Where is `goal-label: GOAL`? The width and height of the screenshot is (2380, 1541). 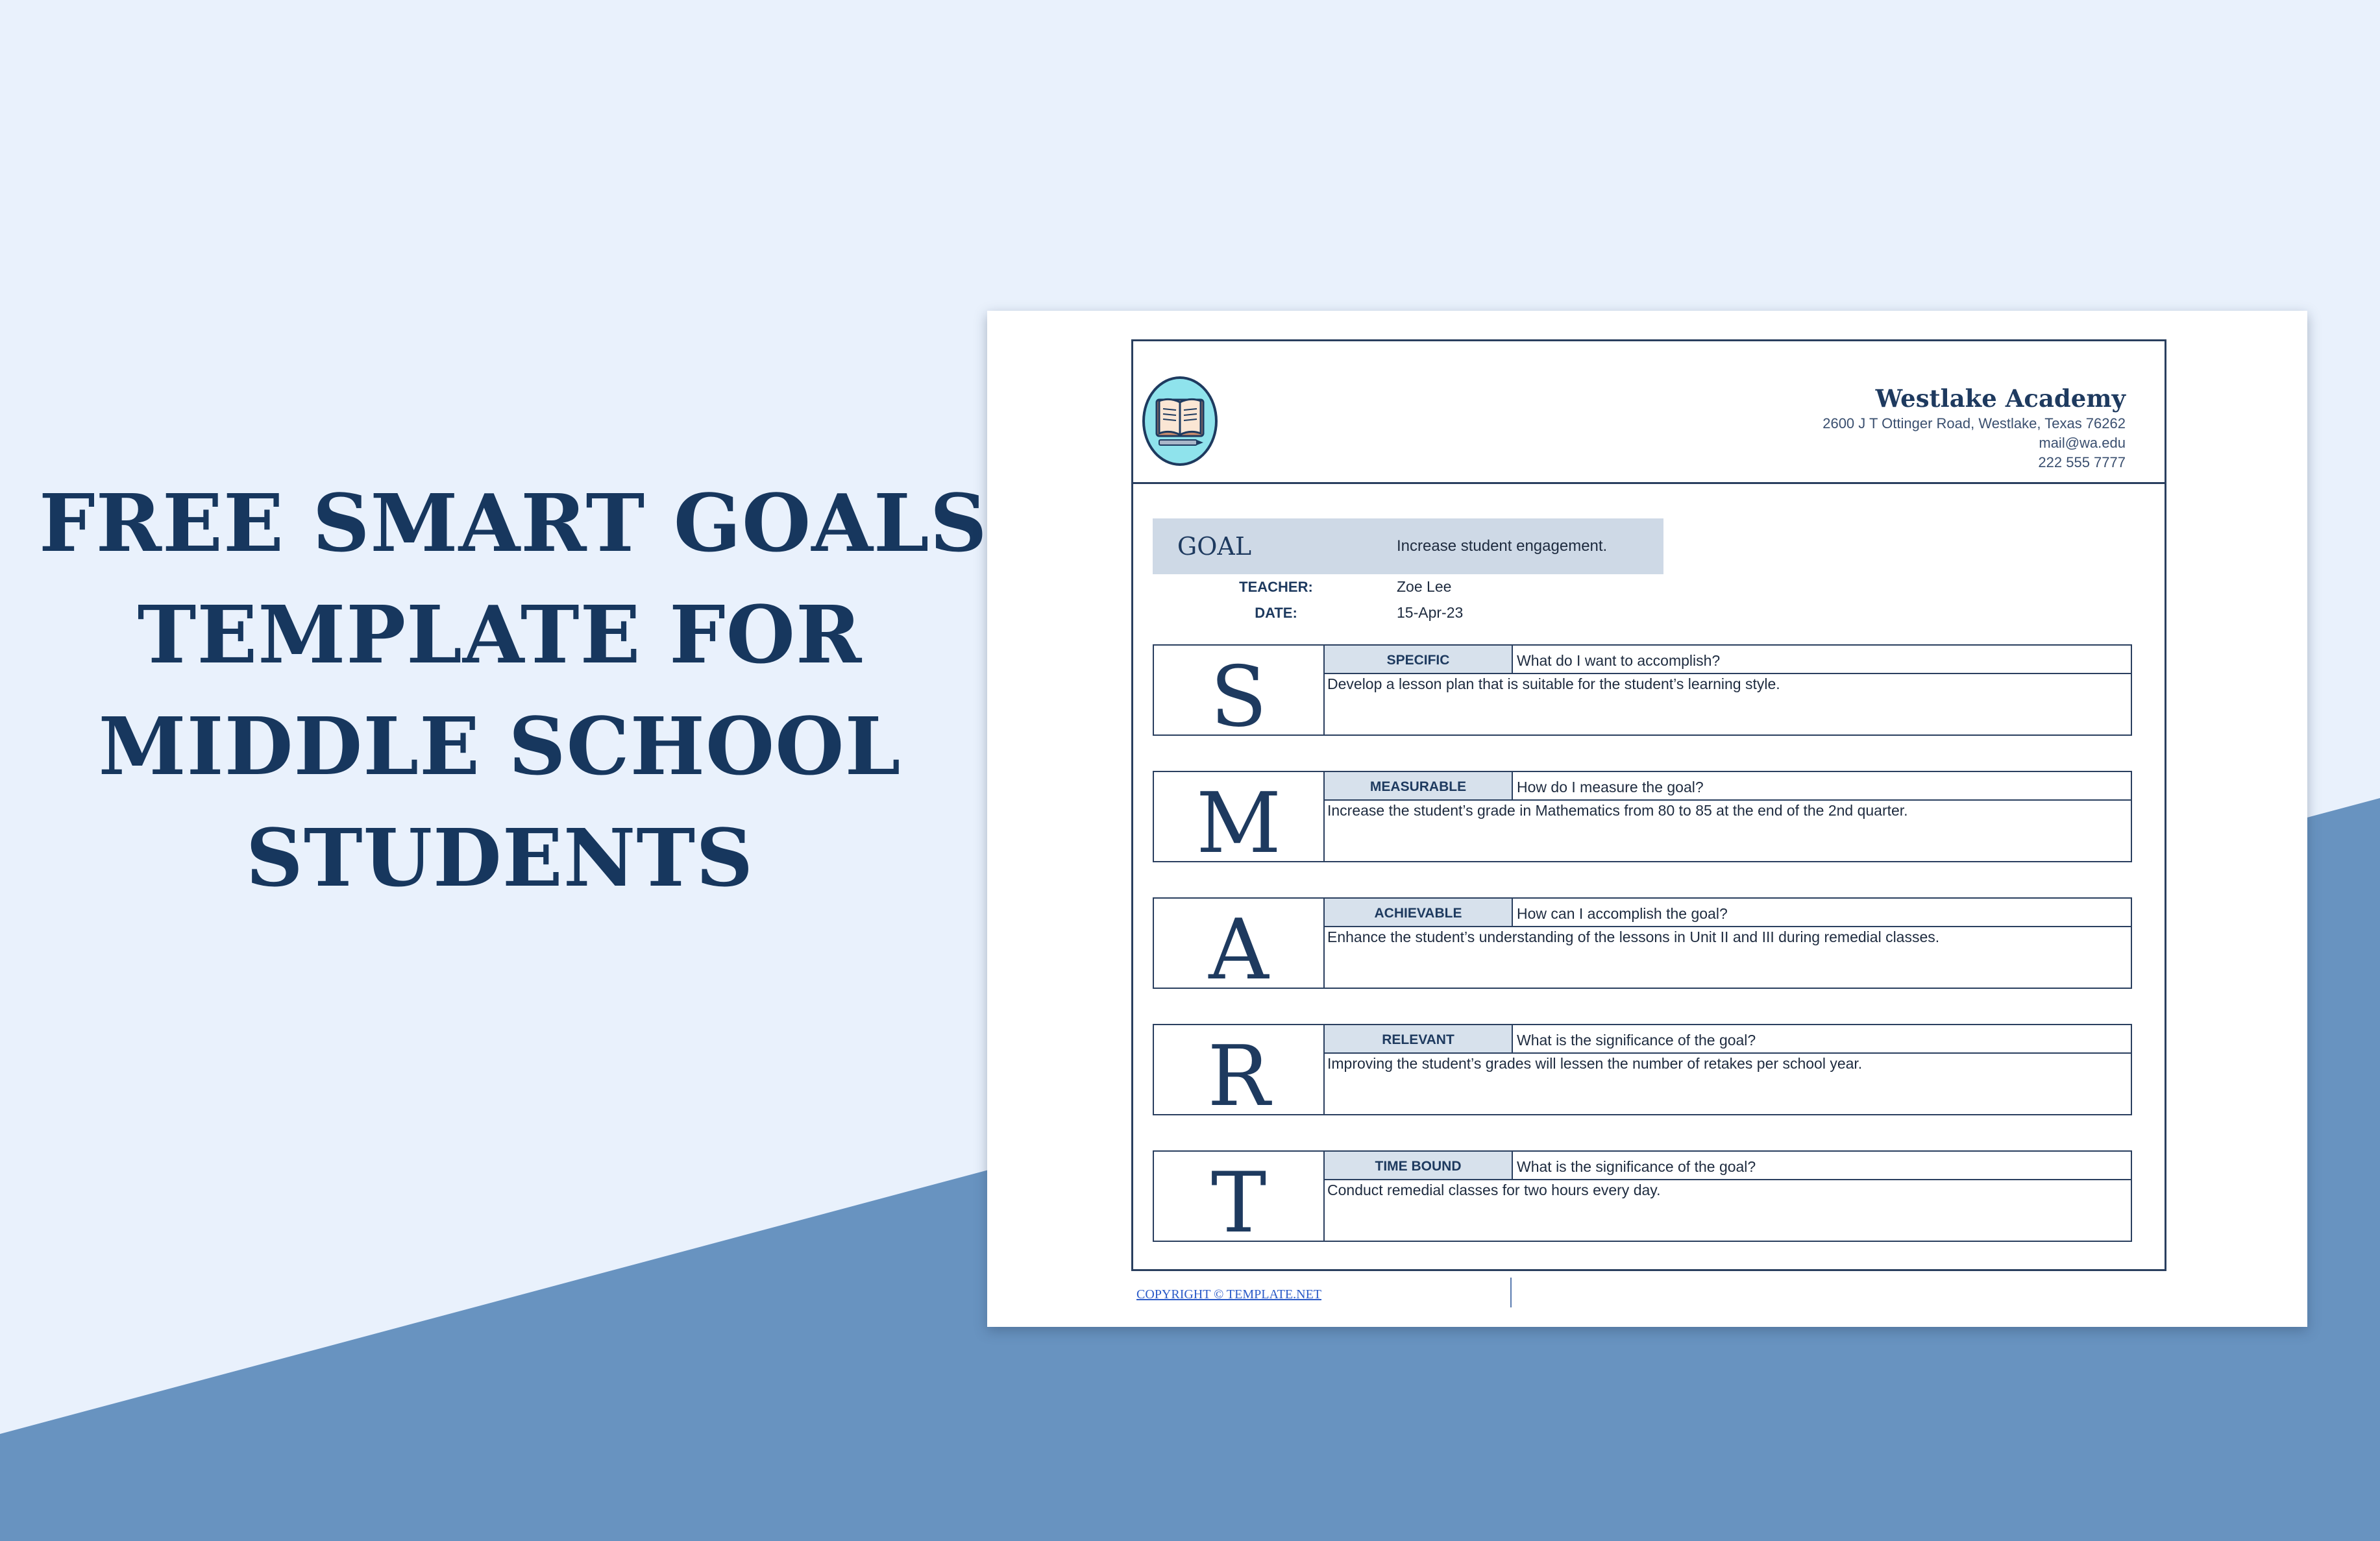 goal-label: GOAL is located at coordinates (1214, 546).